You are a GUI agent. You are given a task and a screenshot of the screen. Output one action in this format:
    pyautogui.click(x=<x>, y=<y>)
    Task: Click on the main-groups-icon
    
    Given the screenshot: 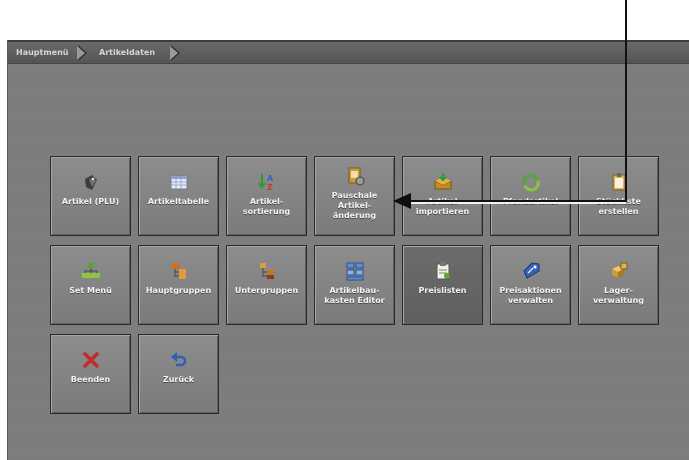 What is the action you would take?
    pyautogui.click(x=178, y=271)
    